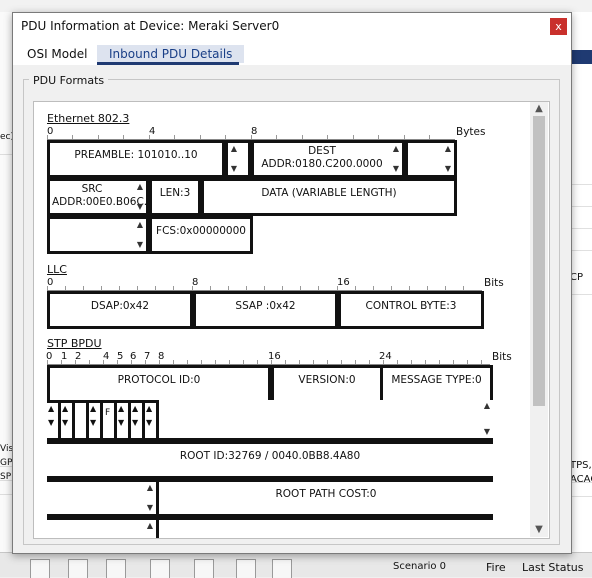 This screenshot has width=592, height=578. What do you see at coordinates (171, 54) in the screenshot?
I see `tab-inbound-pdu-details: Inbound PDU Details` at bounding box center [171, 54].